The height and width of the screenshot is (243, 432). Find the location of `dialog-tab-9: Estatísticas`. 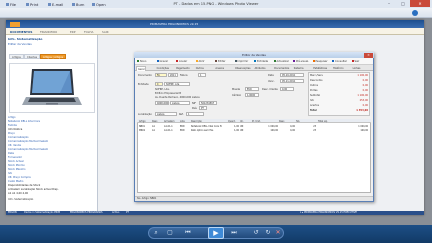

dialog-tab-9: Estatísticas is located at coordinates (320, 68).